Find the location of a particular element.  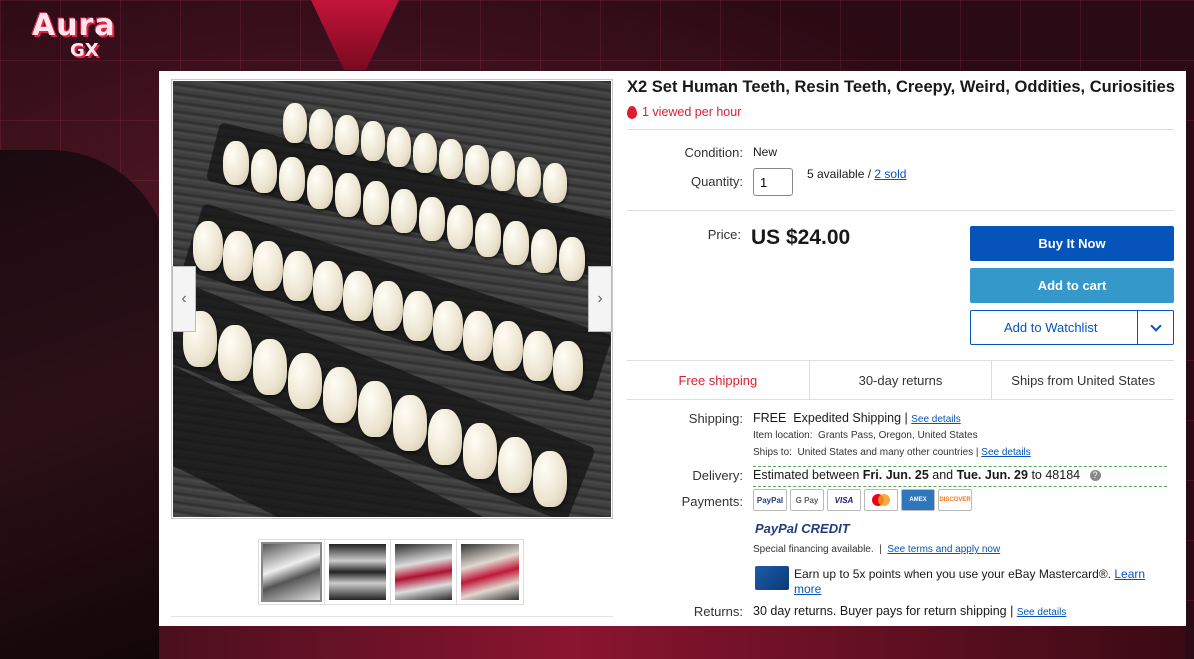

amex-icon: AMEX is located at coordinates (918, 500).